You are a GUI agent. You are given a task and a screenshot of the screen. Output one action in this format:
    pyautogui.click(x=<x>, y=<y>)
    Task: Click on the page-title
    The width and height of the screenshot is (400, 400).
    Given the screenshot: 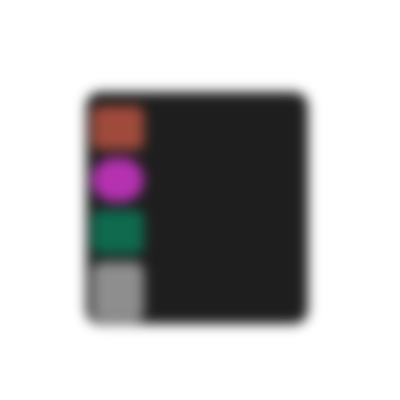 What is the action you would take?
    pyautogui.click(x=200, y=23)
    